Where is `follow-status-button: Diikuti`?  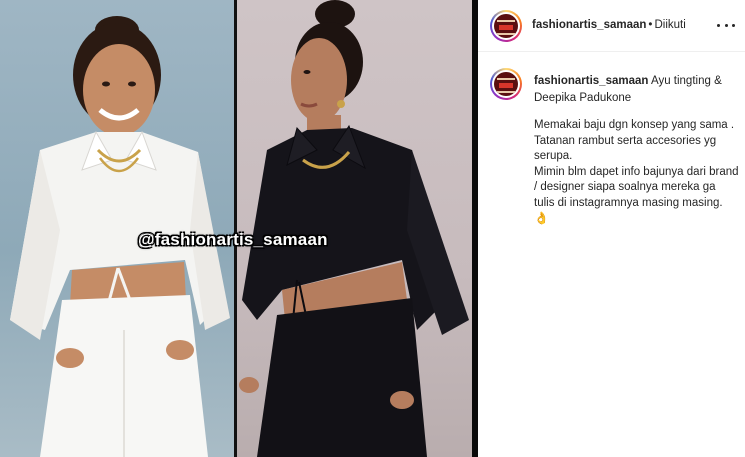 follow-status-button: Diikuti is located at coordinates (669, 25).